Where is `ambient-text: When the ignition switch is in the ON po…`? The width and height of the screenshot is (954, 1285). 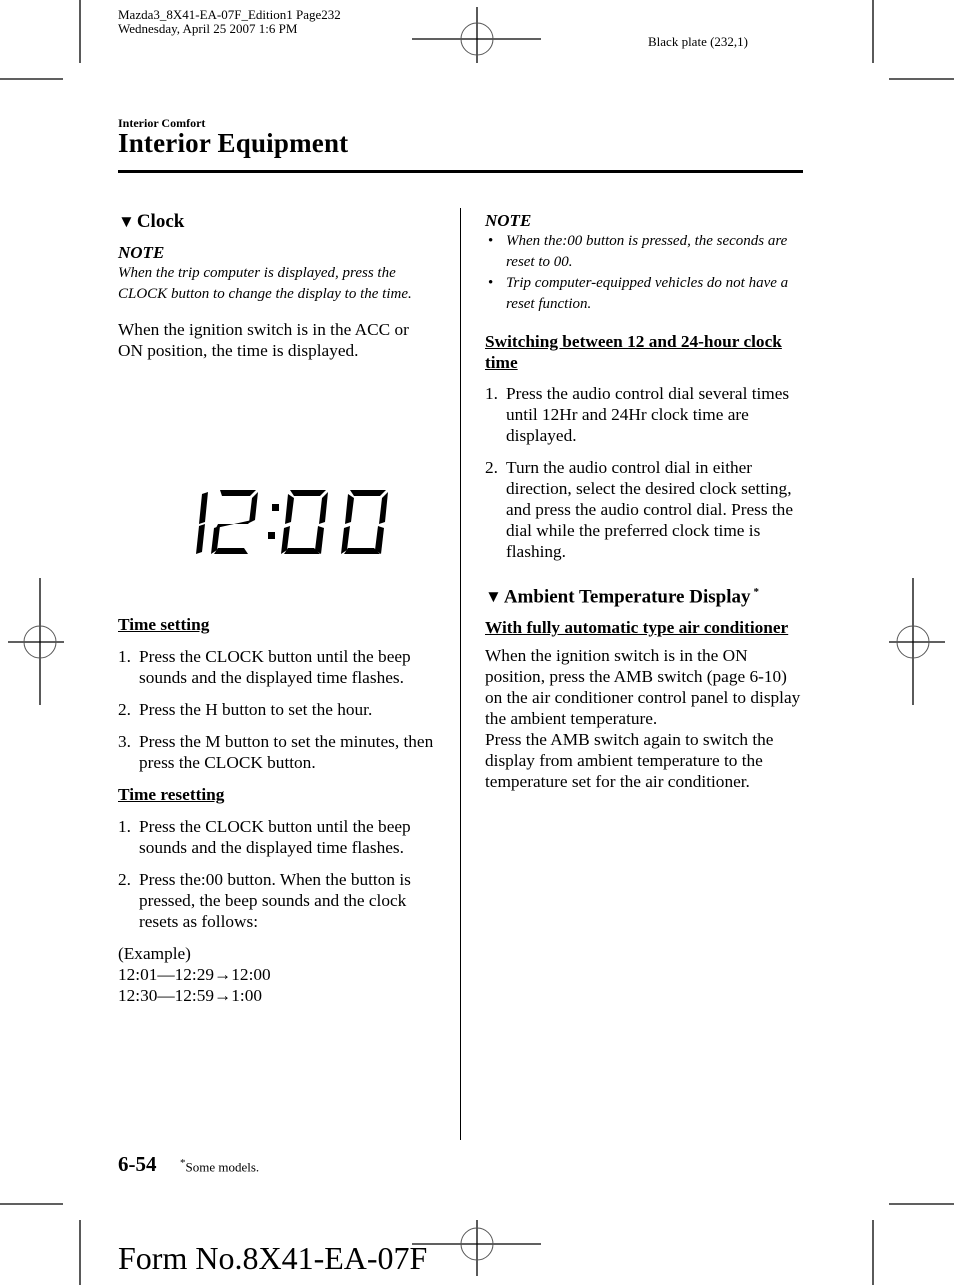
ambient-text: When the ignition switch is in the ON po… is located at coordinates (643, 687).